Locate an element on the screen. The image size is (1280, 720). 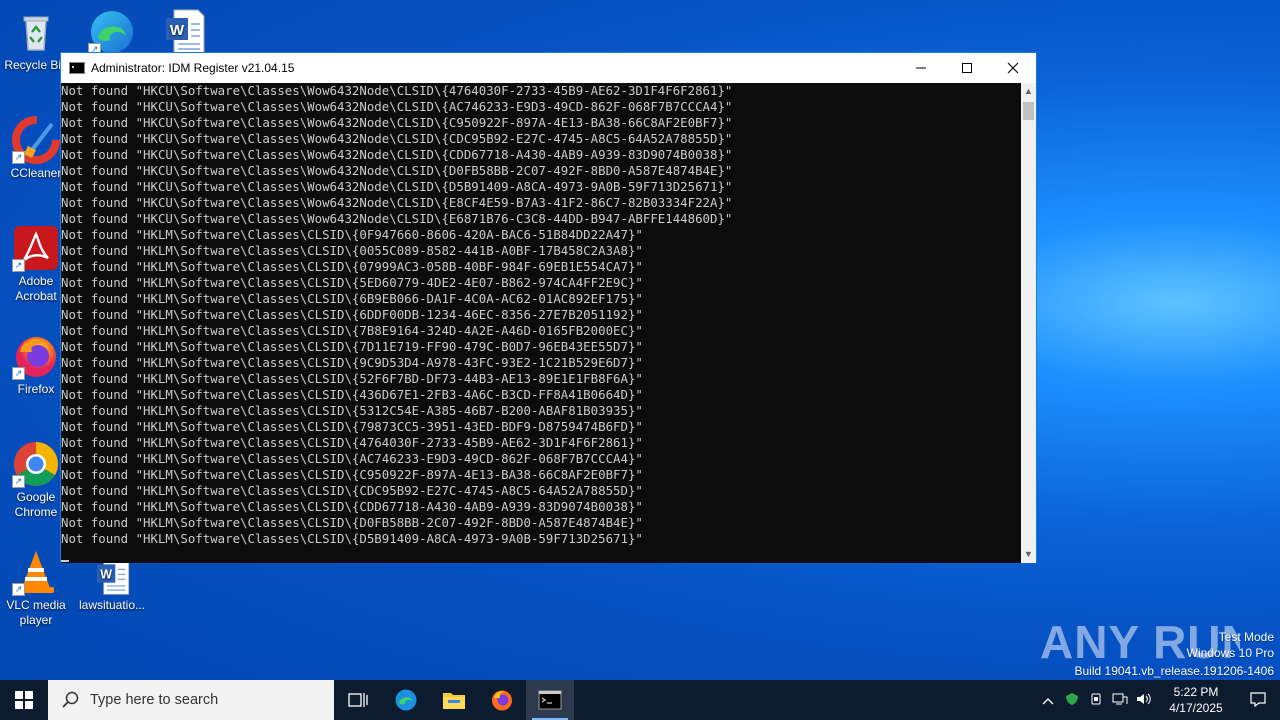
system-tray: 5:22 PM 4/17/2025 is located at coordinates (1158, 700).